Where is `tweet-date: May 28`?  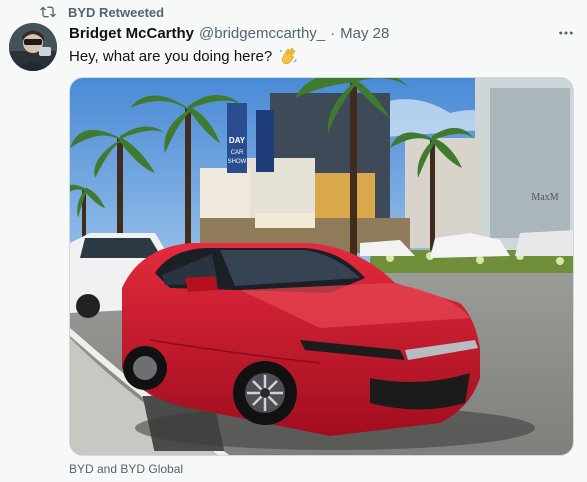
tweet-date: May 28 is located at coordinates (364, 33).